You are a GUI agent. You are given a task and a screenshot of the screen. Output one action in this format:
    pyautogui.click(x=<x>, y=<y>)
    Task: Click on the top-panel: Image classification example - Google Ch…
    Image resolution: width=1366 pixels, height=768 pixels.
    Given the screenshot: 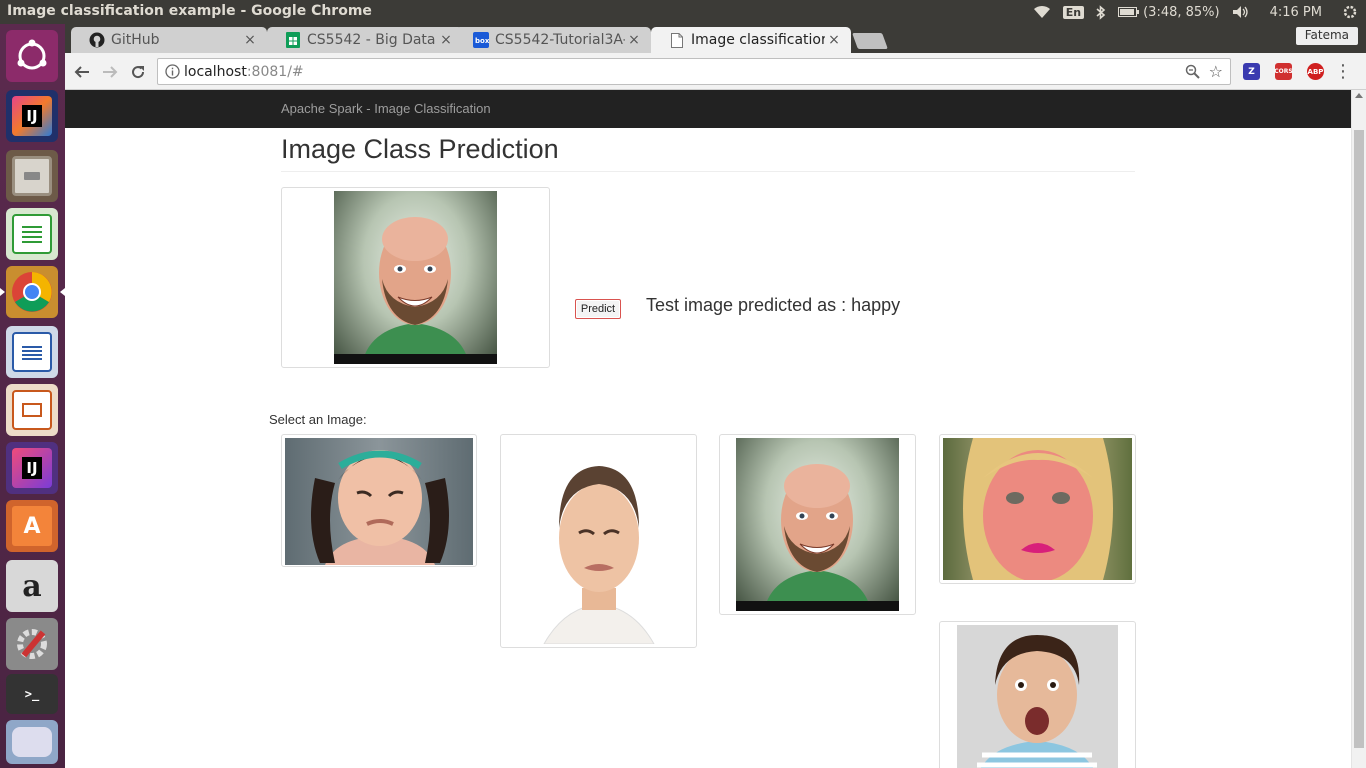 What is the action you would take?
    pyautogui.click(x=683, y=12)
    